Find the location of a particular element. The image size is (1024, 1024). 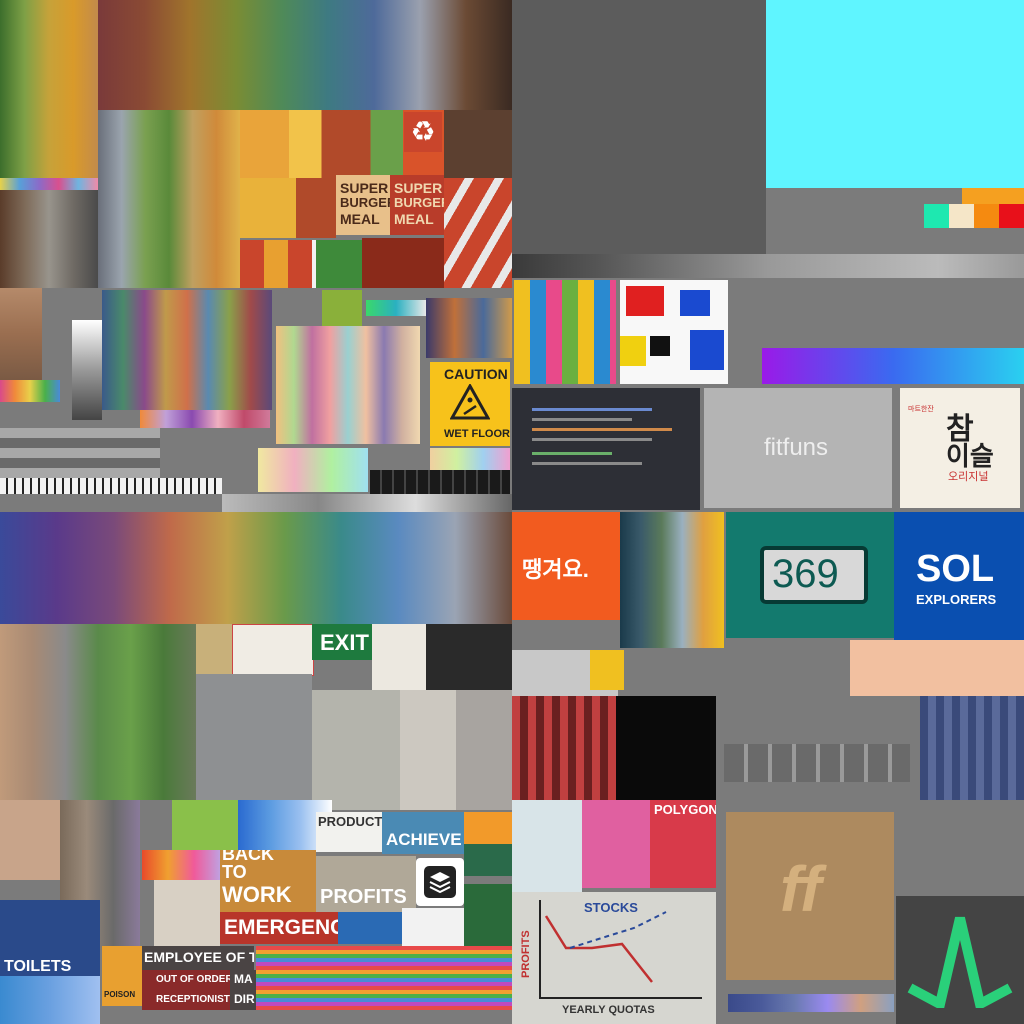

out-of-order-text: OUT OF ORDER is located at coordinates (193, 979).